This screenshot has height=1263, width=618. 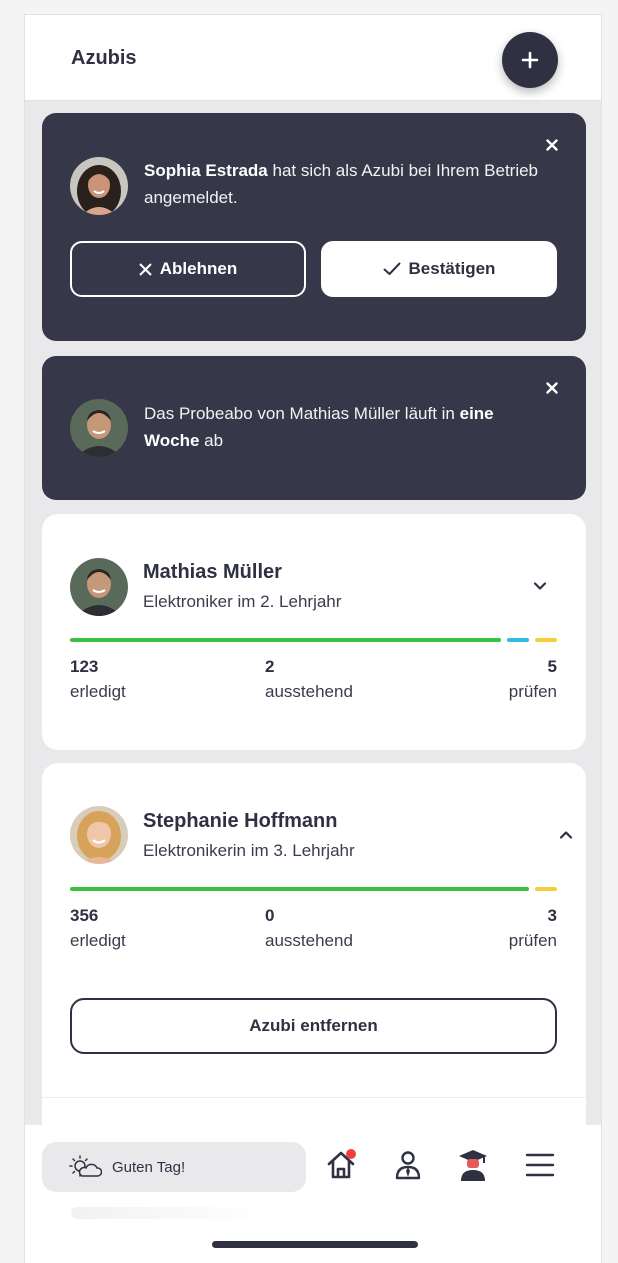 What do you see at coordinates (392, 268) in the screenshot?
I see `check-icon` at bounding box center [392, 268].